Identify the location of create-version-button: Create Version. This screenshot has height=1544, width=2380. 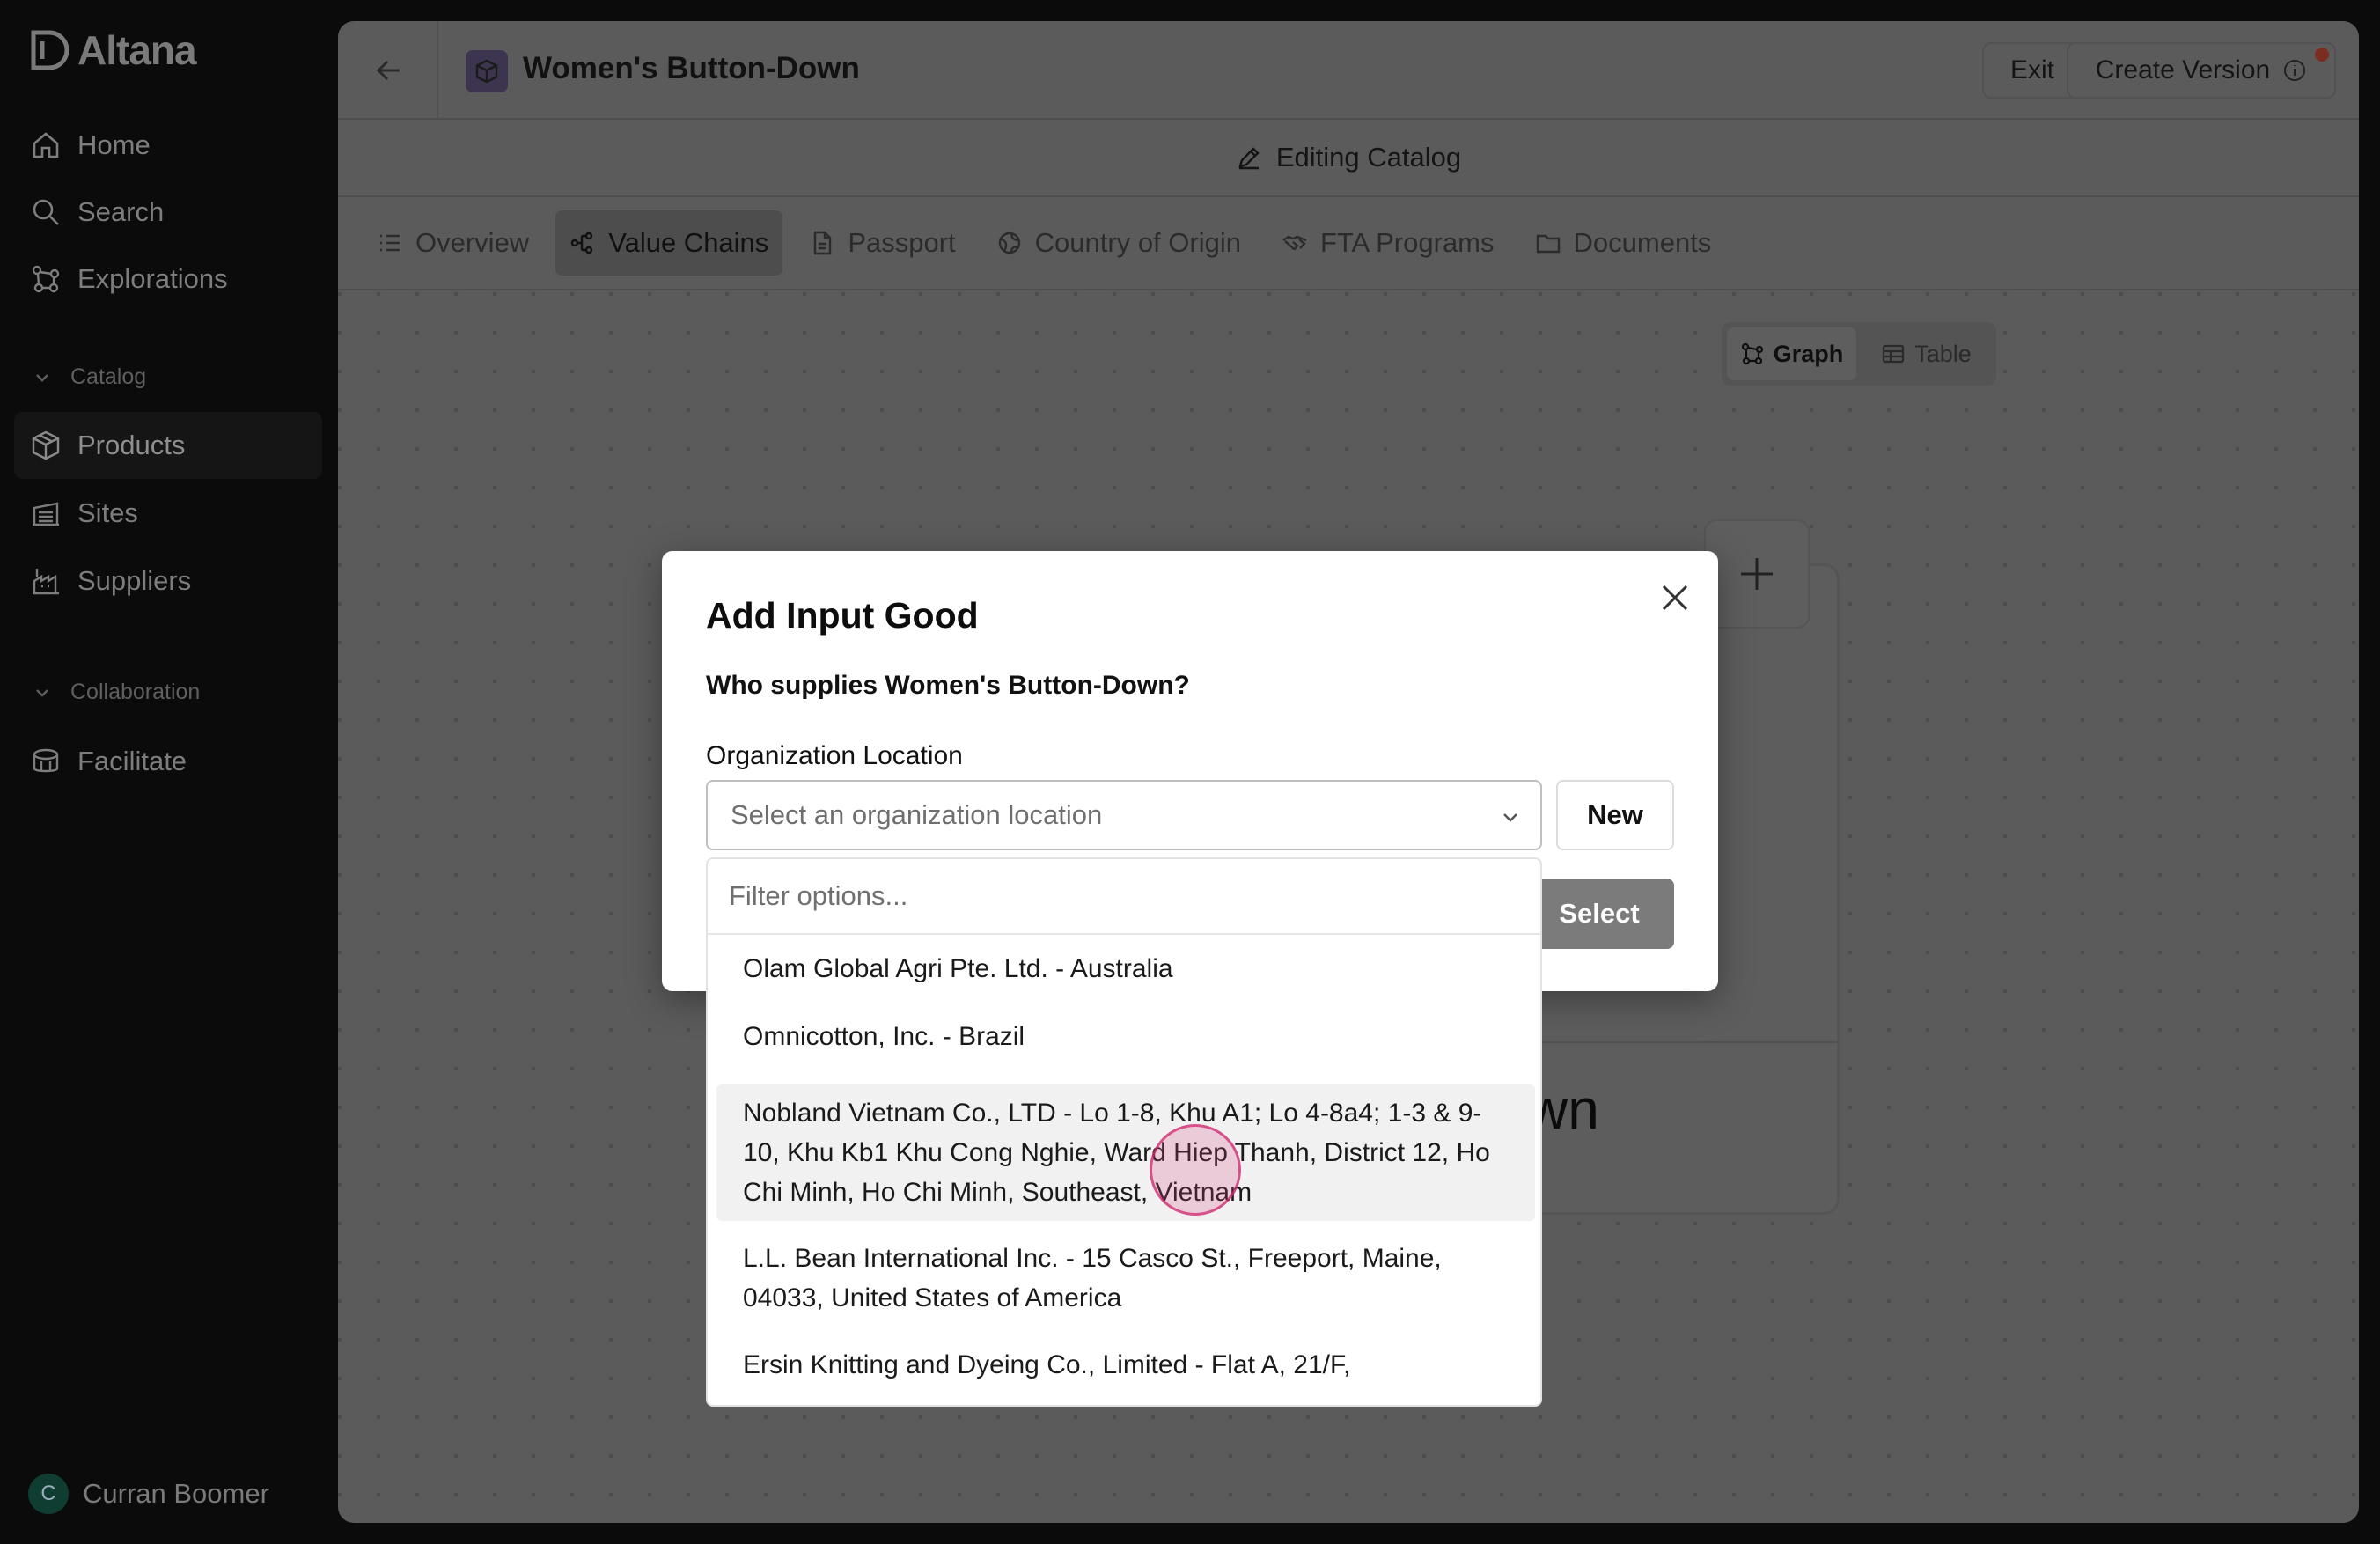
(2201, 70).